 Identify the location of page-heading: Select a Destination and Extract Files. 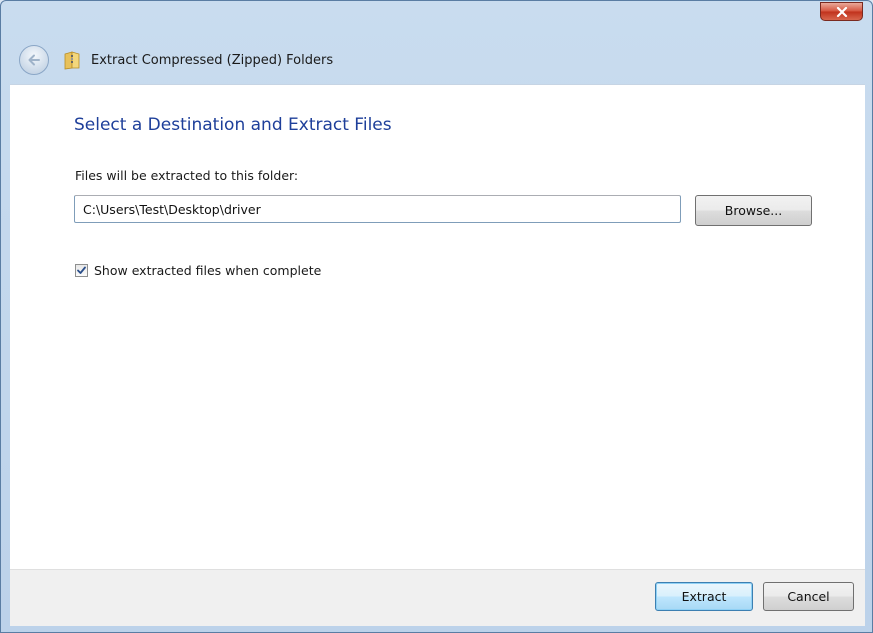
(233, 125).